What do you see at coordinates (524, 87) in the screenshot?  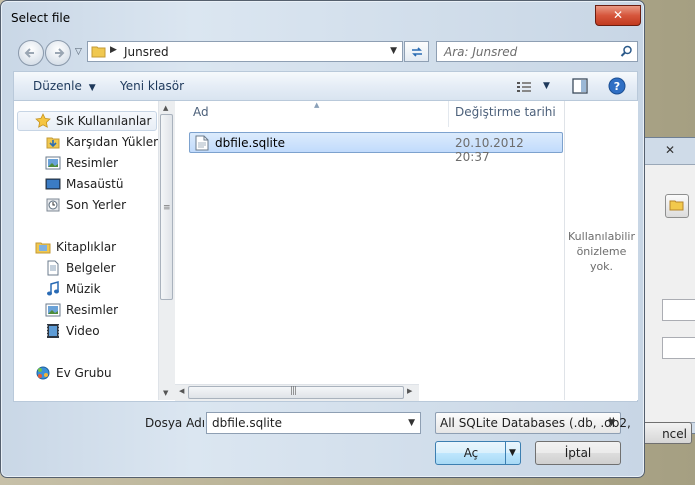 I see `view-options-icon` at bounding box center [524, 87].